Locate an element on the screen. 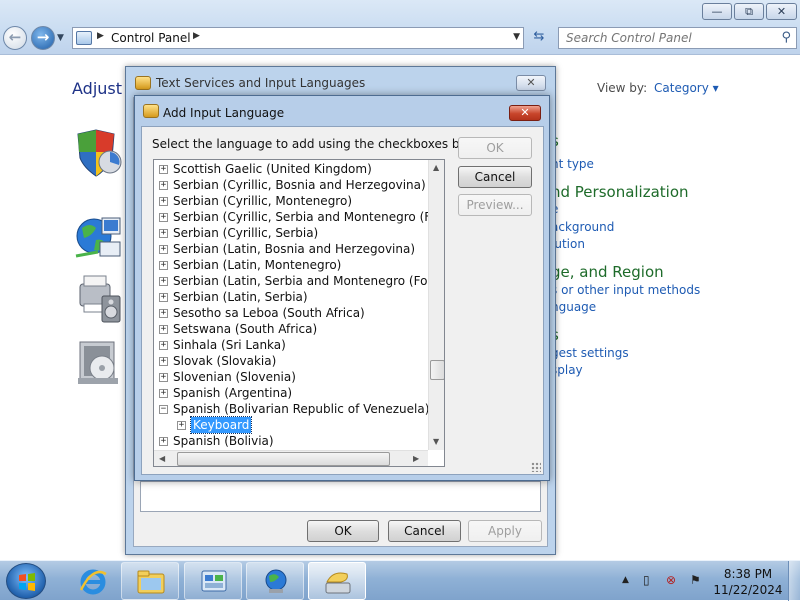 The image size is (800, 603). resize-grip is located at coordinates (536, 467).